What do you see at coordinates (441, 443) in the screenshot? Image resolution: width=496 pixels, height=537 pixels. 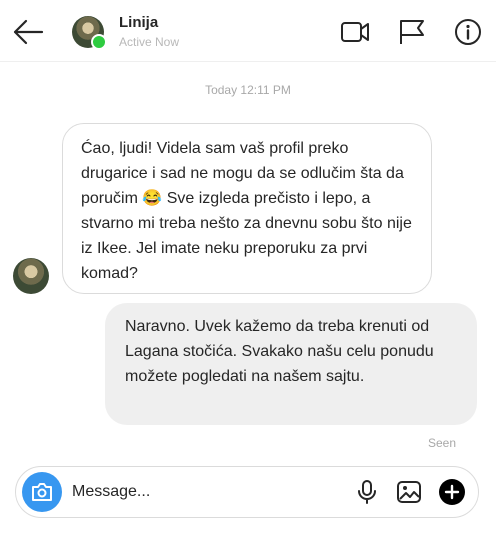 I see `seen-indicator: Seen` at bounding box center [441, 443].